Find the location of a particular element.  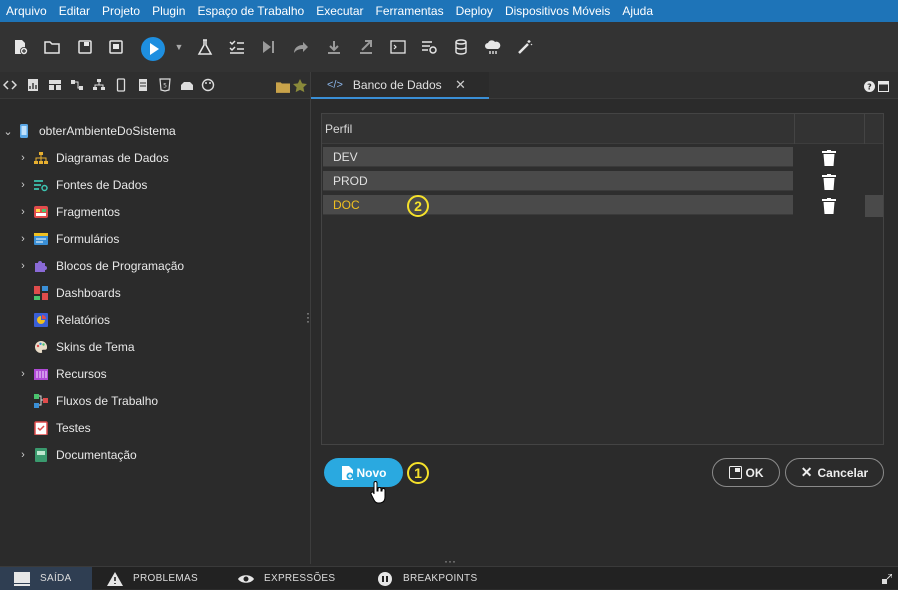

save-all-icon is located at coordinates (116, 47).